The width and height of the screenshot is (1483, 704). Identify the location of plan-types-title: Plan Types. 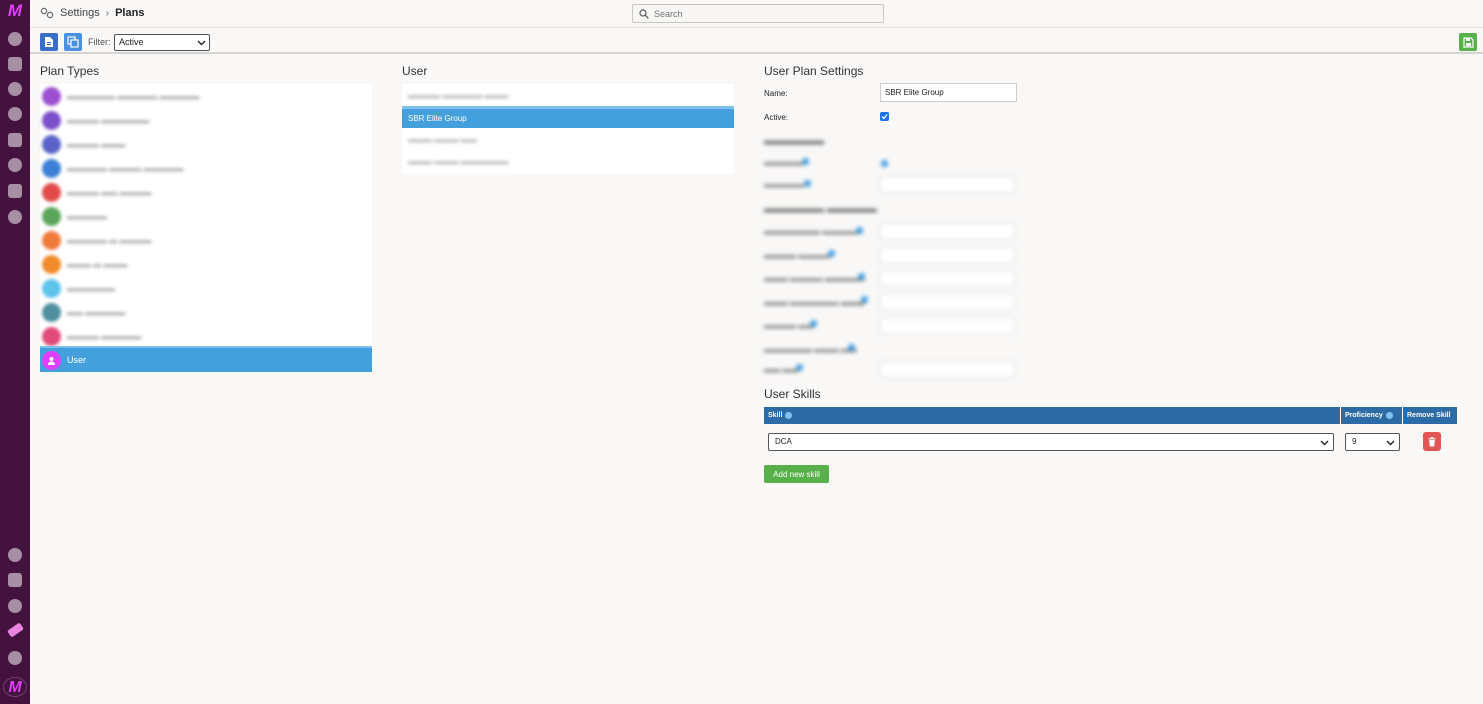
(70, 71).